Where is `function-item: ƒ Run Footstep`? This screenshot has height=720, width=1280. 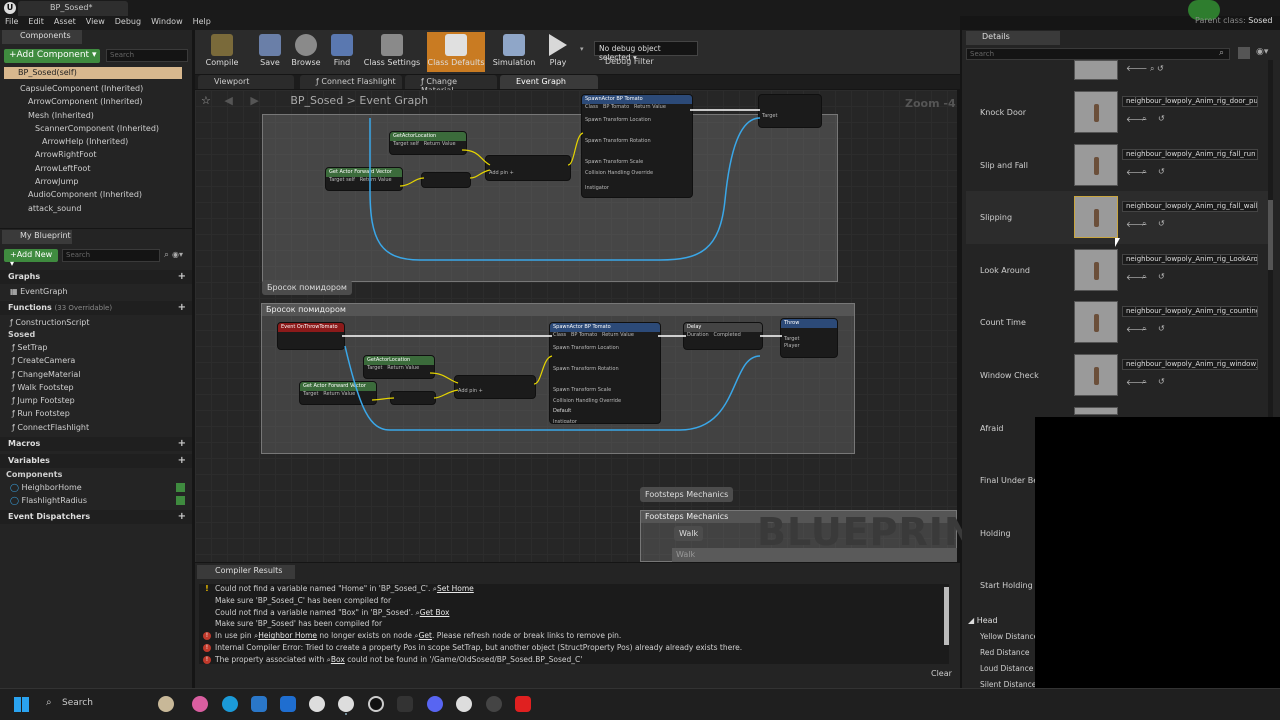
function-item: ƒ Run Footstep is located at coordinates (50, 415).